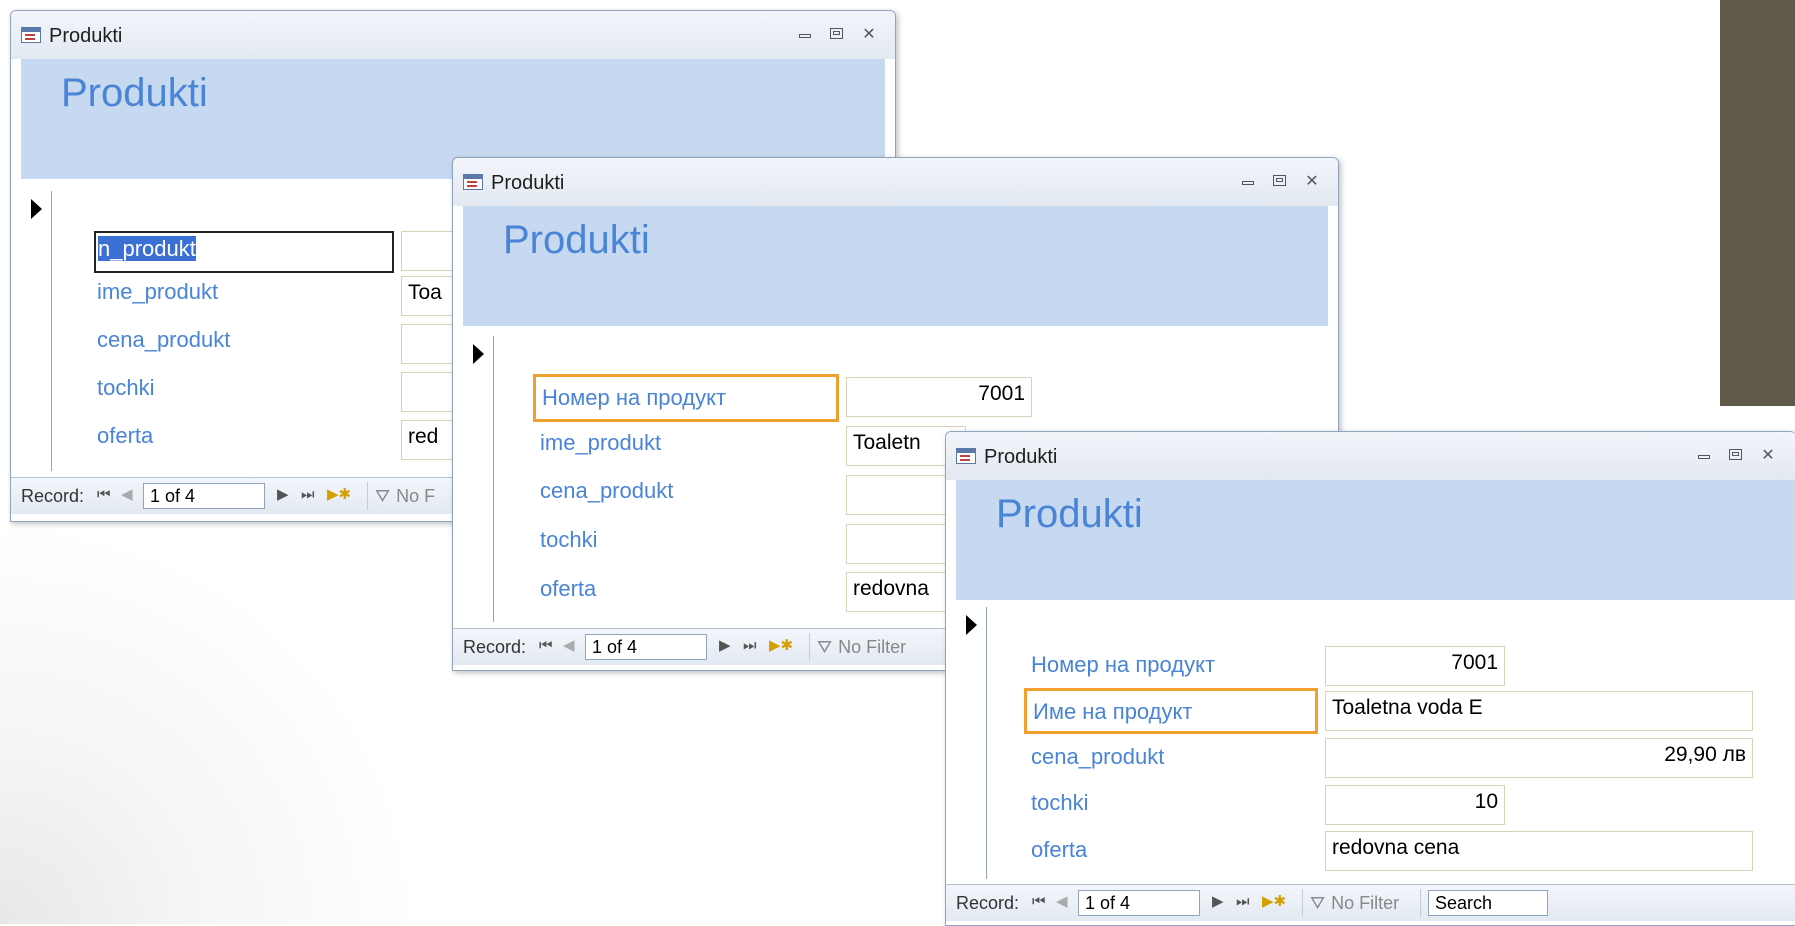  Describe the element at coordinates (416, 496) in the screenshot. I see `filter-label: No F` at that location.